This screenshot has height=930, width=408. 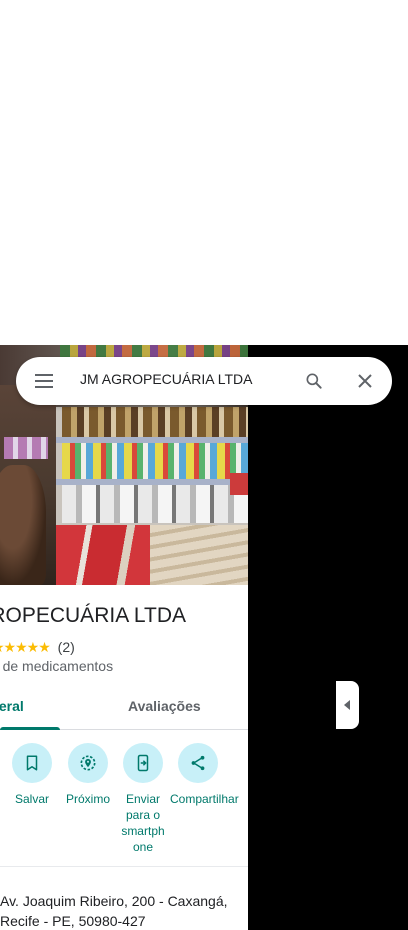 What do you see at coordinates (199, 555) in the screenshot?
I see `photo-bags-right` at bounding box center [199, 555].